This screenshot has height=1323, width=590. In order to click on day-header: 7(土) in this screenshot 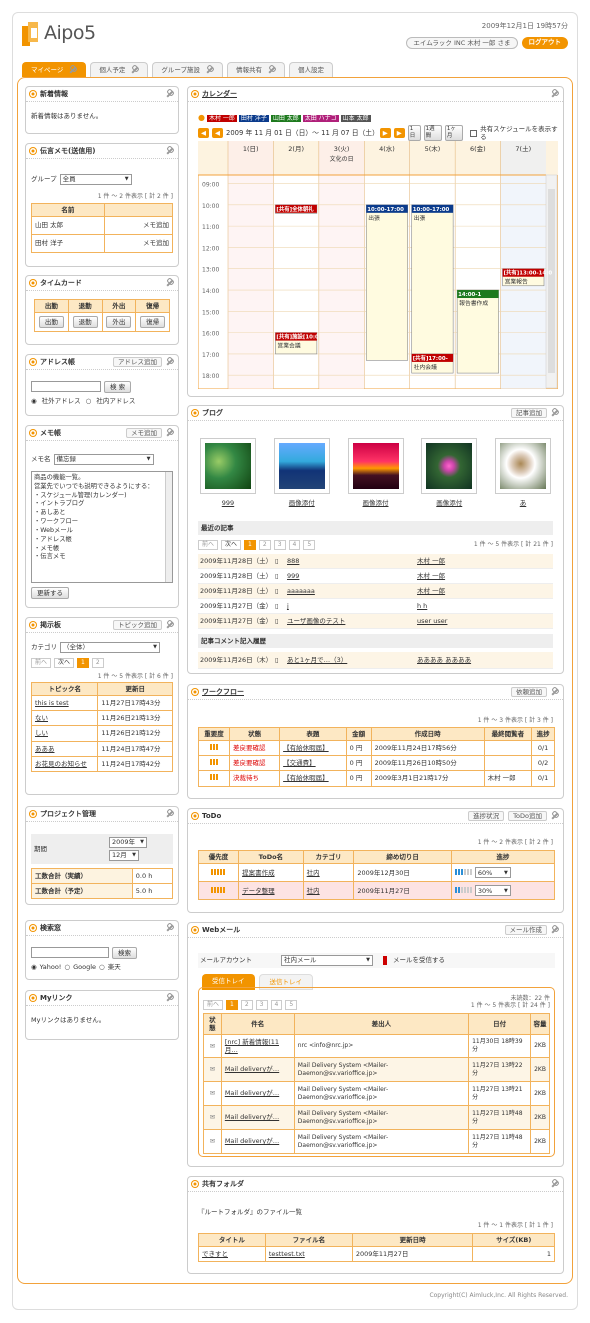, I will do `click(523, 148)`.